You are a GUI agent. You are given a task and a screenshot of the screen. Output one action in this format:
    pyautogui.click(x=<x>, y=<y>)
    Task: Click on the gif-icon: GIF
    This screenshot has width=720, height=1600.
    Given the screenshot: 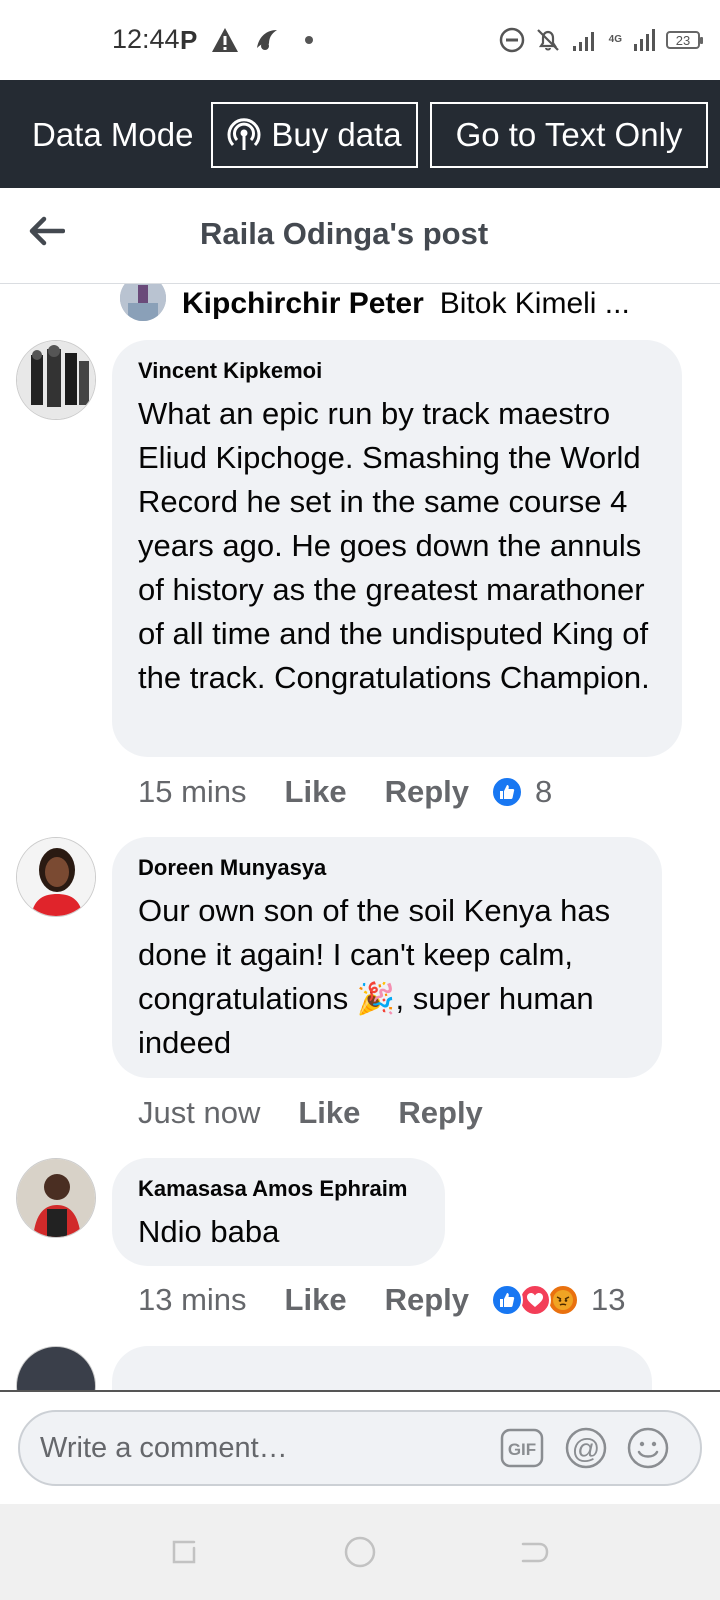 What is the action you would take?
    pyautogui.click(x=522, y=1448)
    